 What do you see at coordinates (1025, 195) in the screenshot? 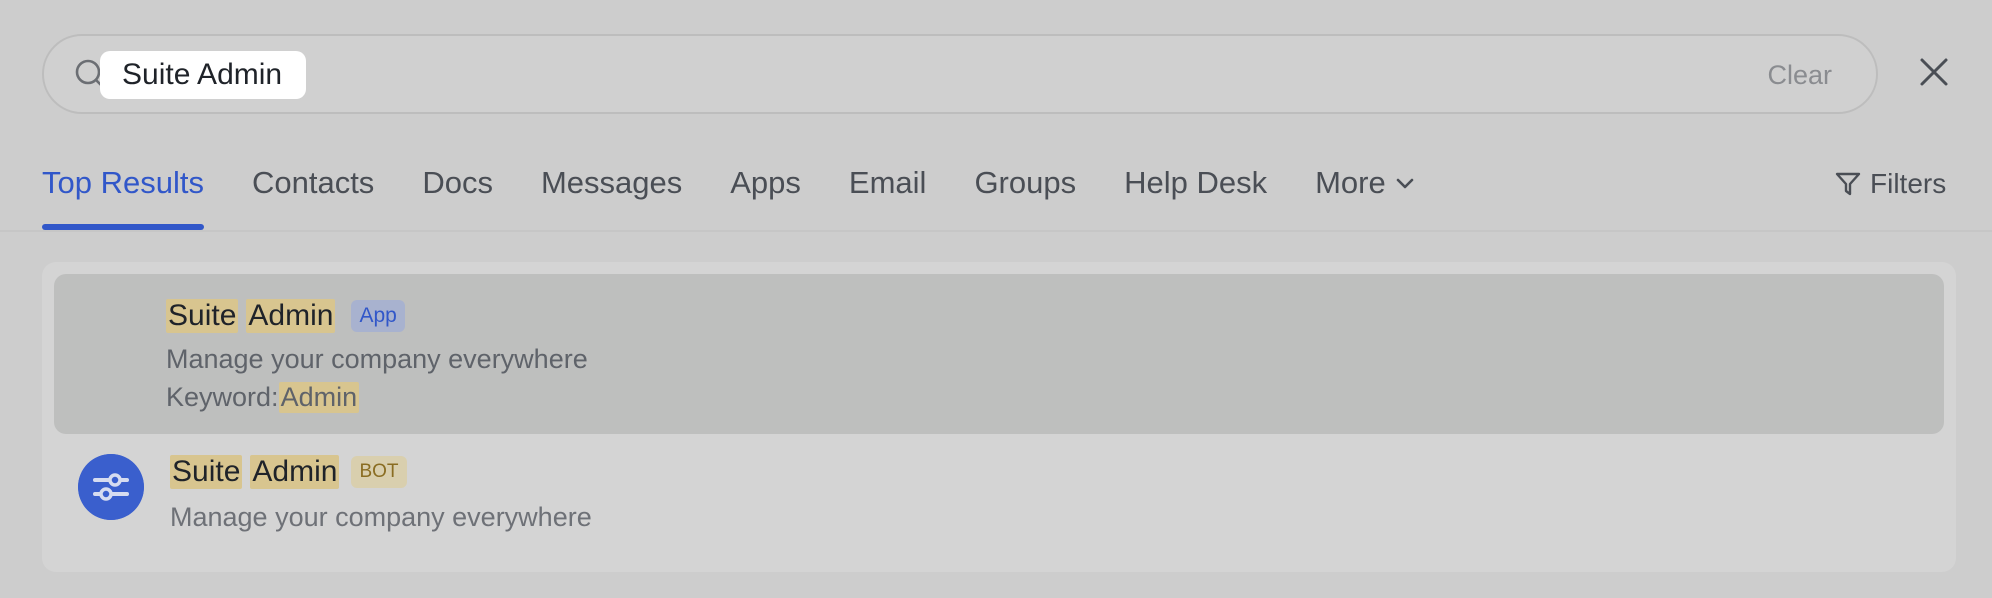
I see `tab-groups: Groups` at bounding box center [1025, 195].